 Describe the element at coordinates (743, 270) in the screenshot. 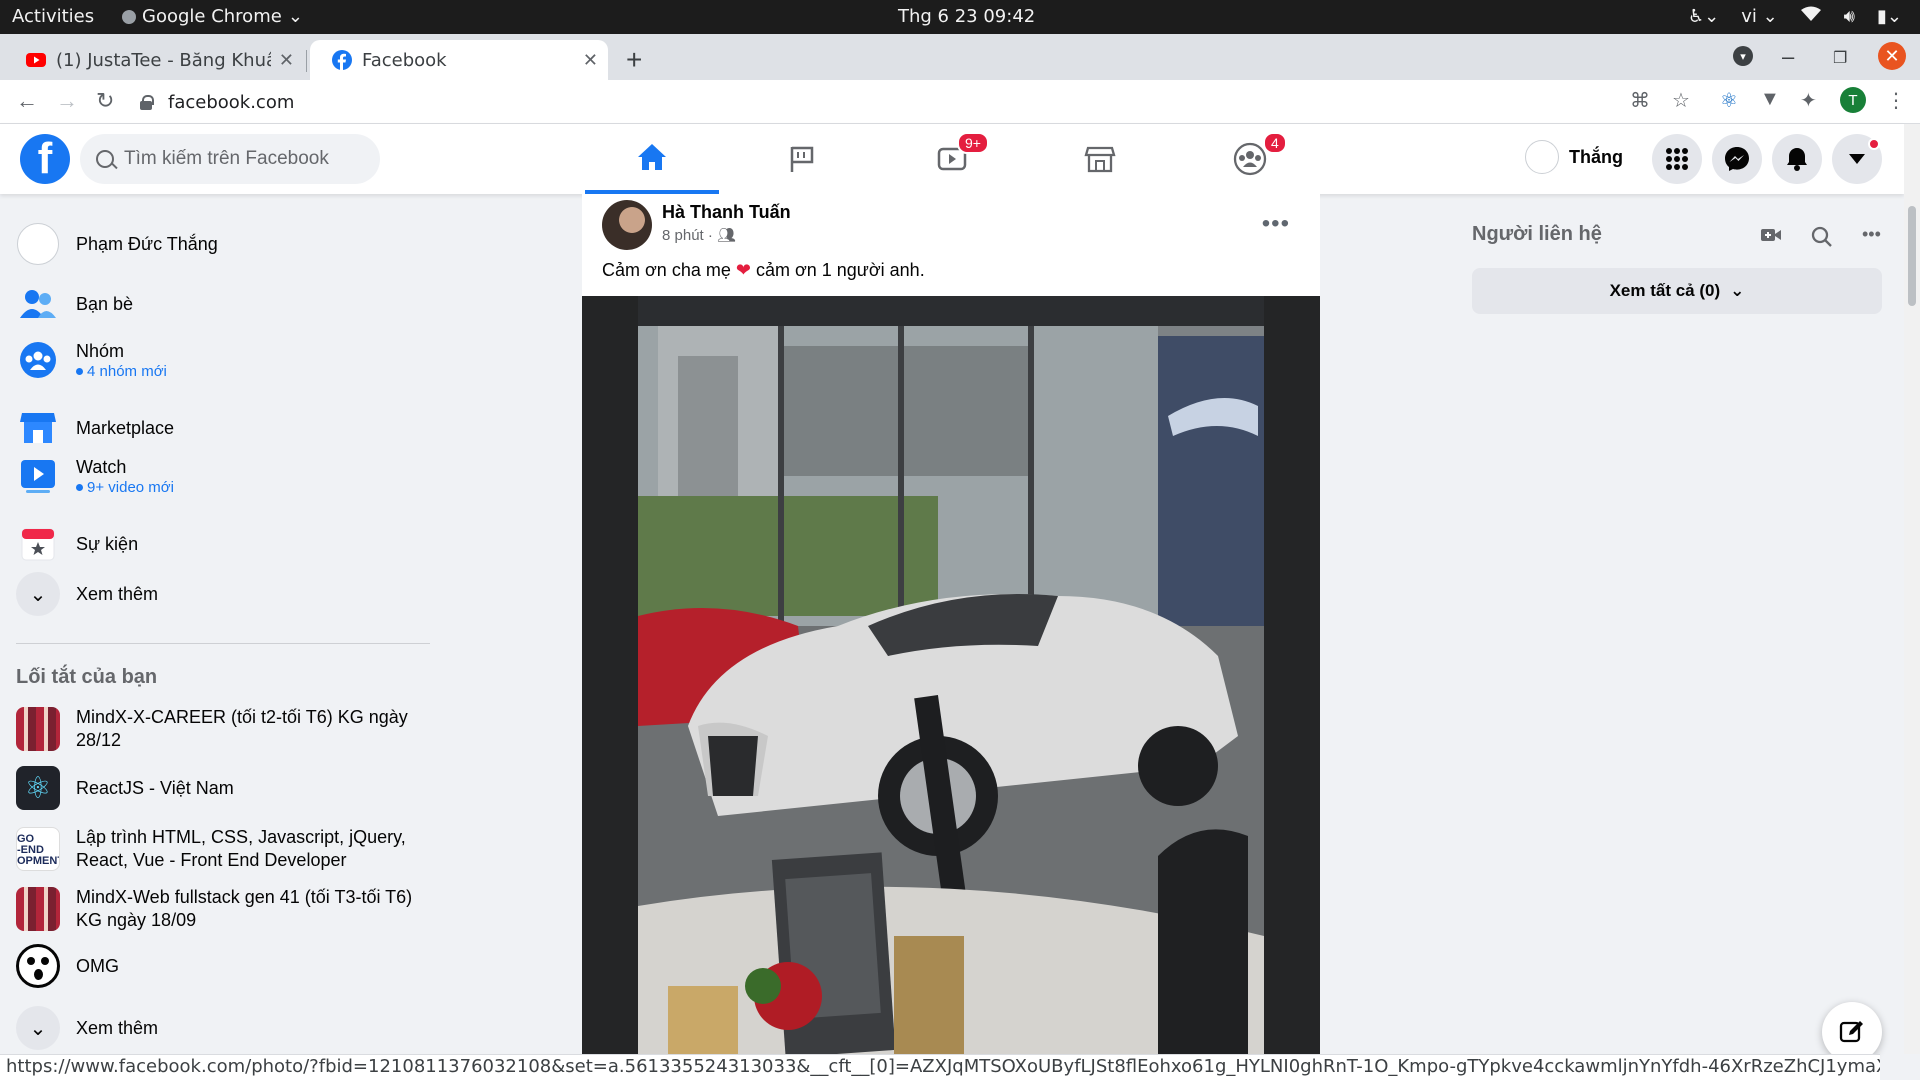

I see `heart-emoji-icon: ❤` at that location.